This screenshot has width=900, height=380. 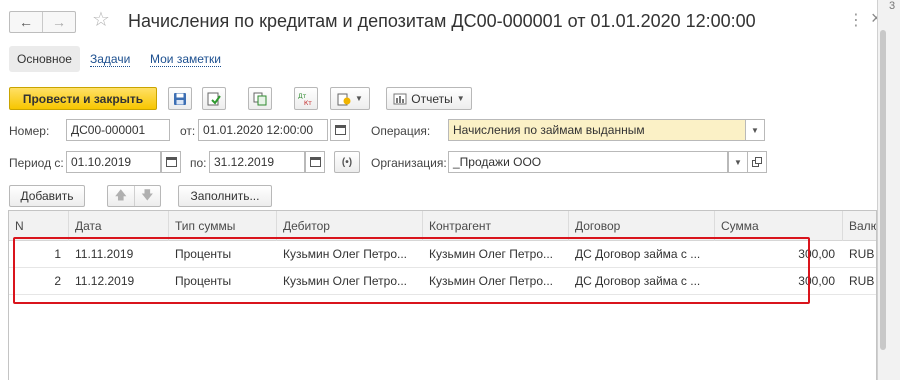 I want to click on column-header-amount: Сумма, so click(x=779, y=226).